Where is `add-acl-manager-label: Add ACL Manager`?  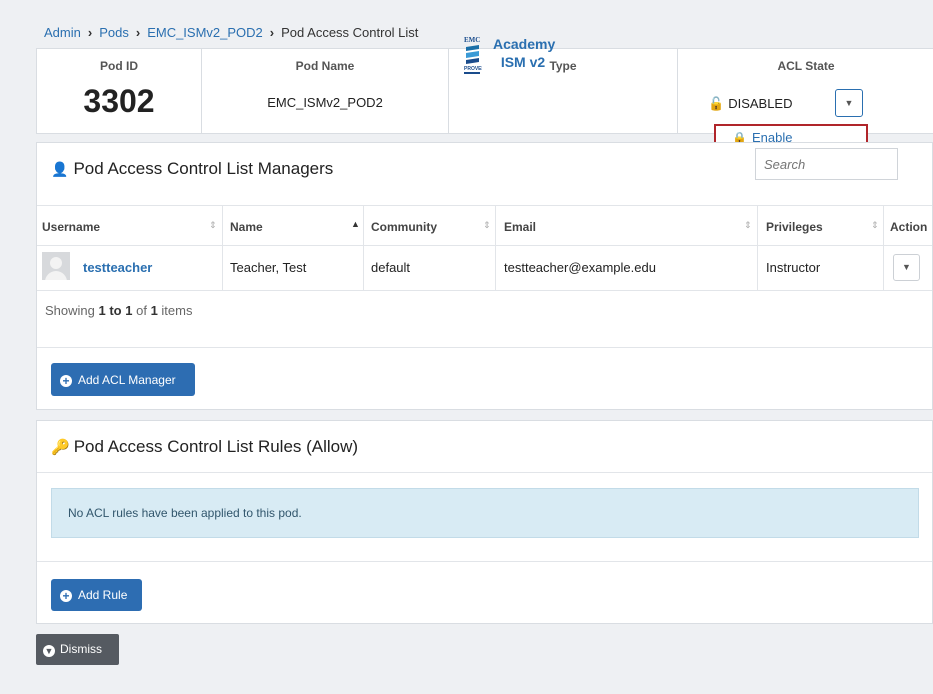
add-acl-manager-label: Add ACL Manager is located at coordinates (127, 380).